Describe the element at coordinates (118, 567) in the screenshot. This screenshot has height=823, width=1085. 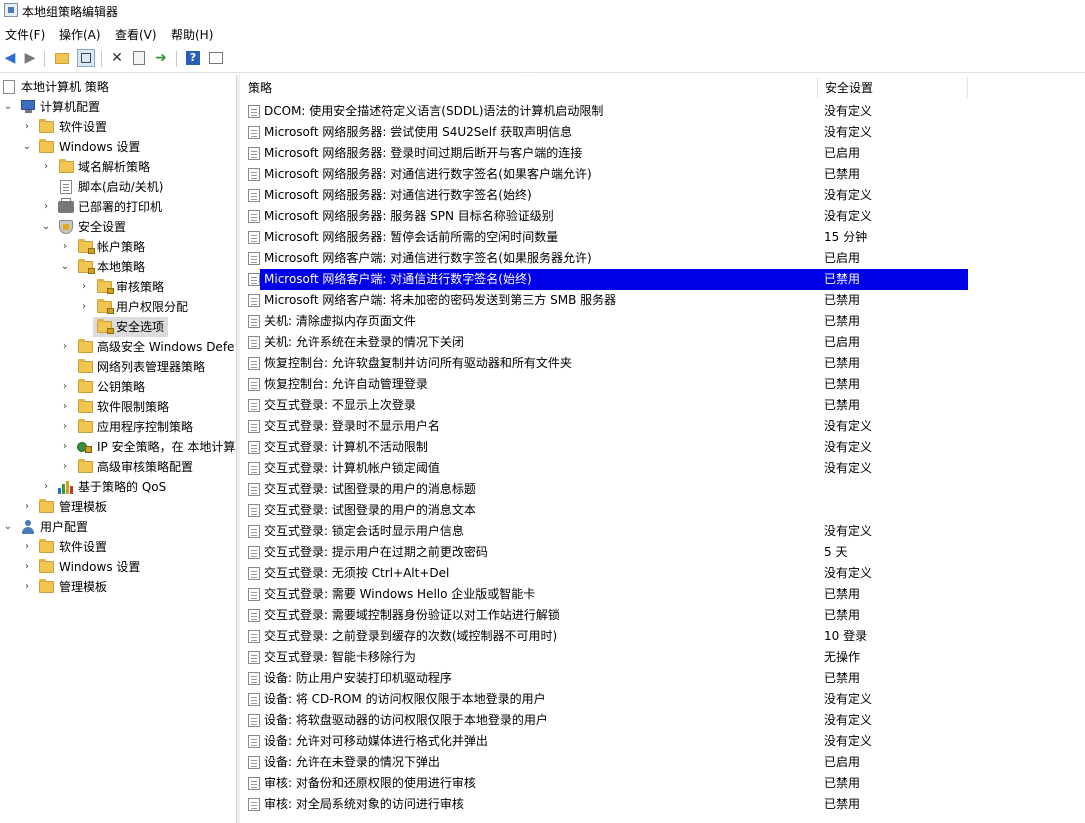
I see `tree-item-user-windows-settings: › Windows 设置` at that location.